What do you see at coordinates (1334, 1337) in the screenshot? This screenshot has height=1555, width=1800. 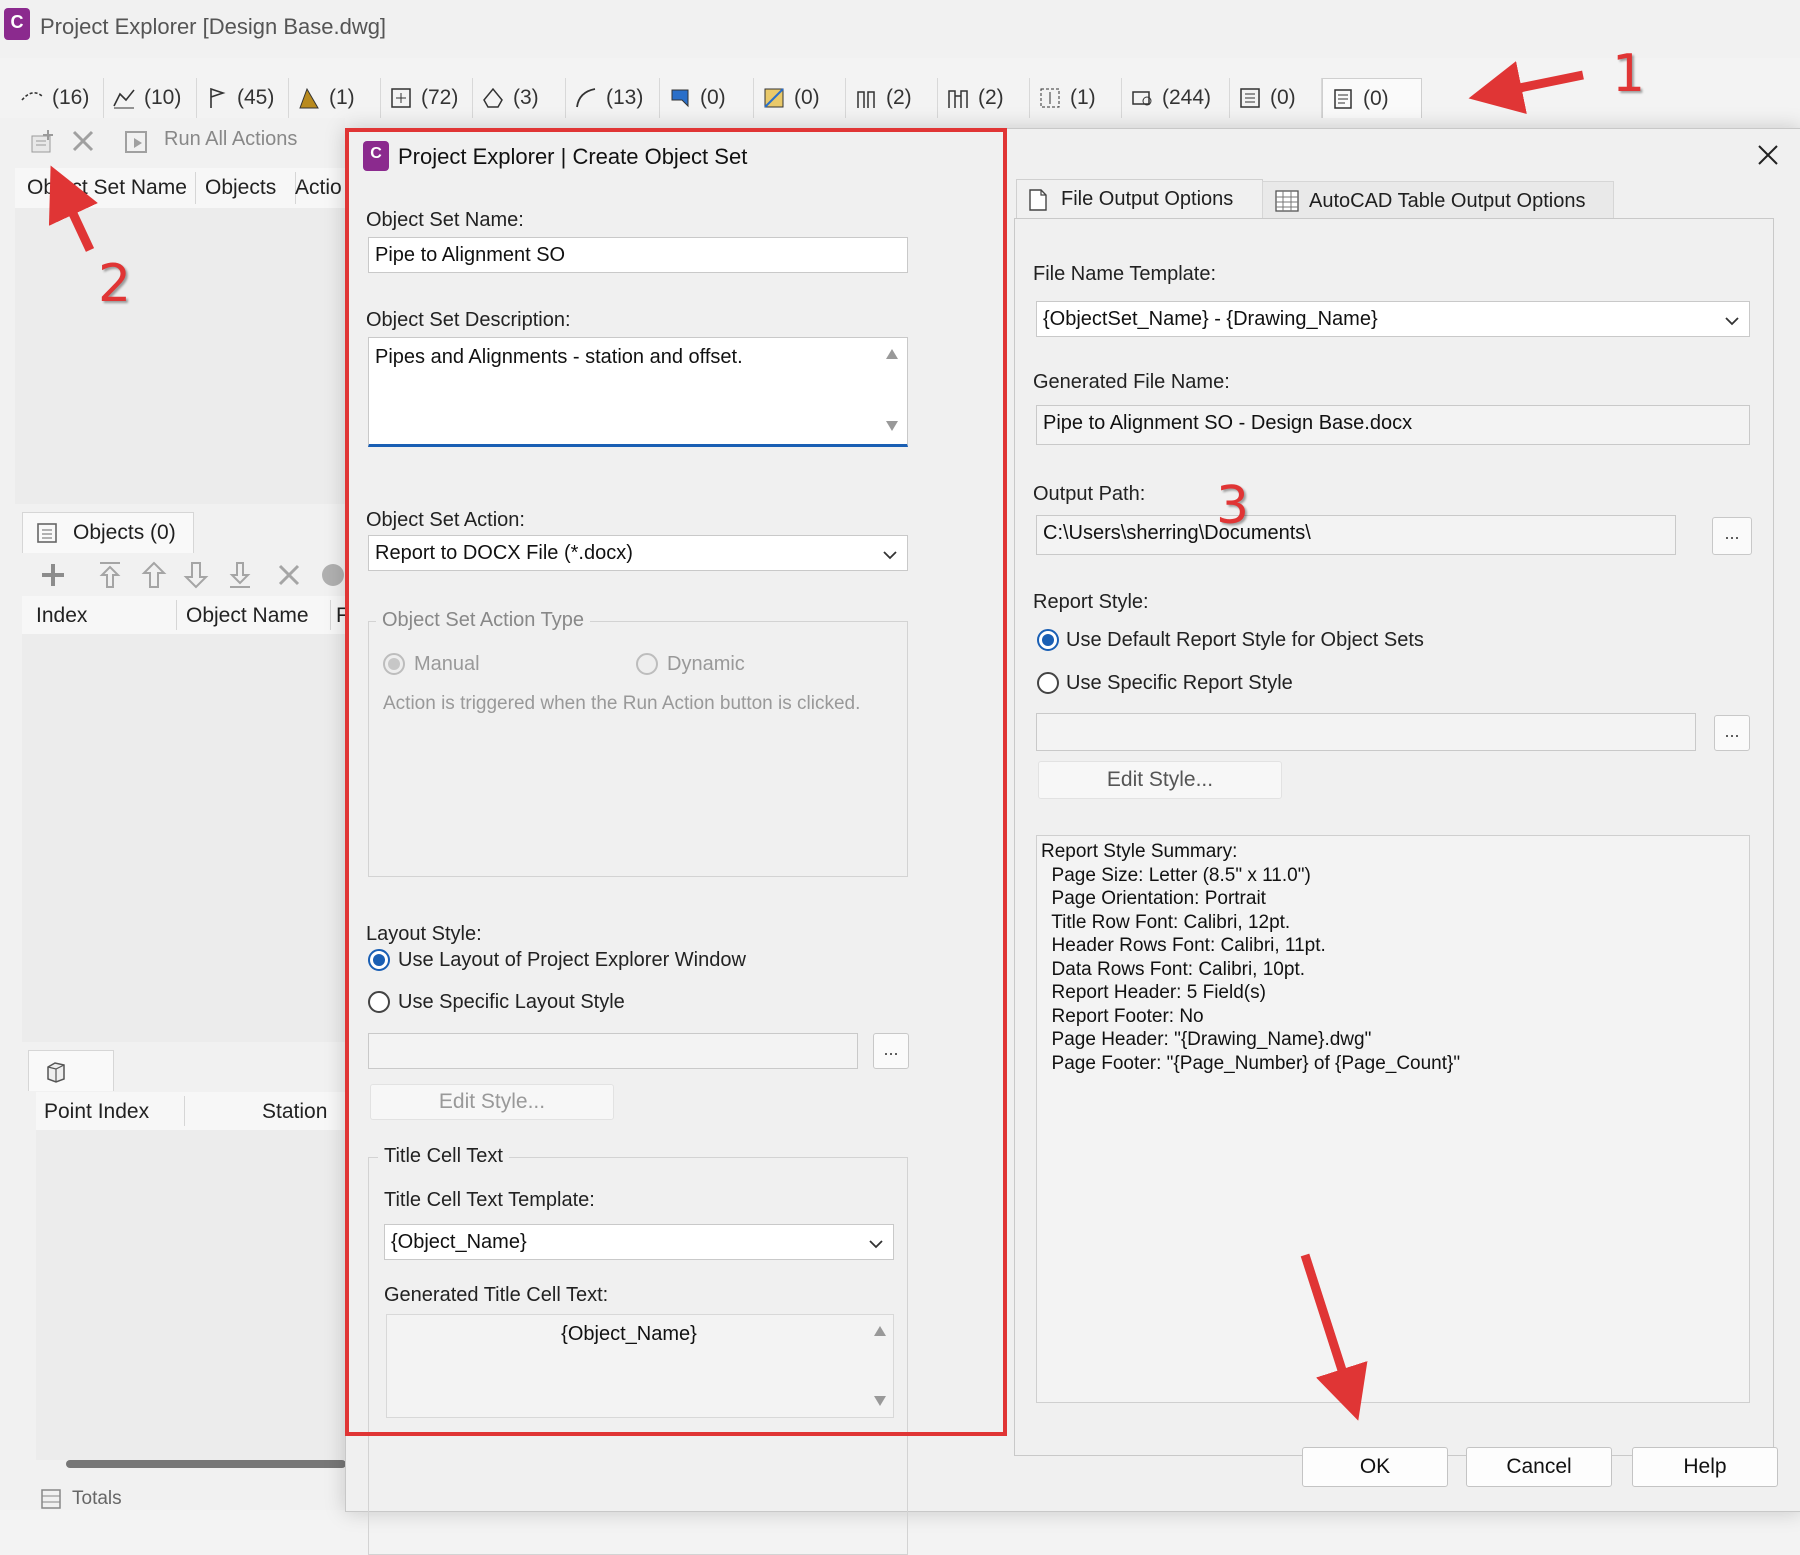 I see `arrow-ok` at bounding box center [1334, 1337].